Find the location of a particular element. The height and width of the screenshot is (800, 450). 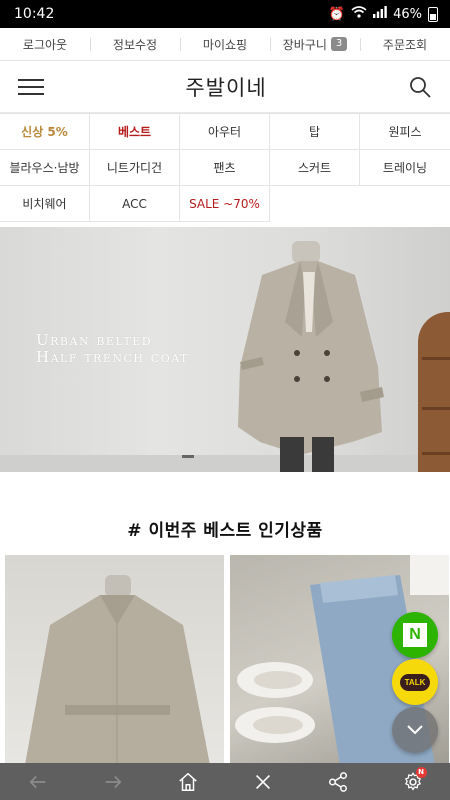

edit-profile-label: 정보수정 is located at coordinates (135, 44).